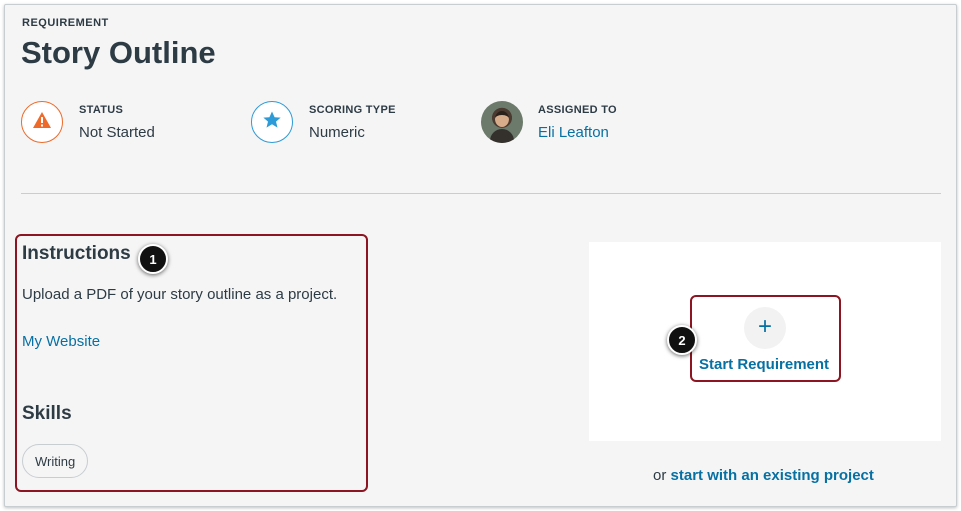  I want to click on star-icon, so click(272, 122).